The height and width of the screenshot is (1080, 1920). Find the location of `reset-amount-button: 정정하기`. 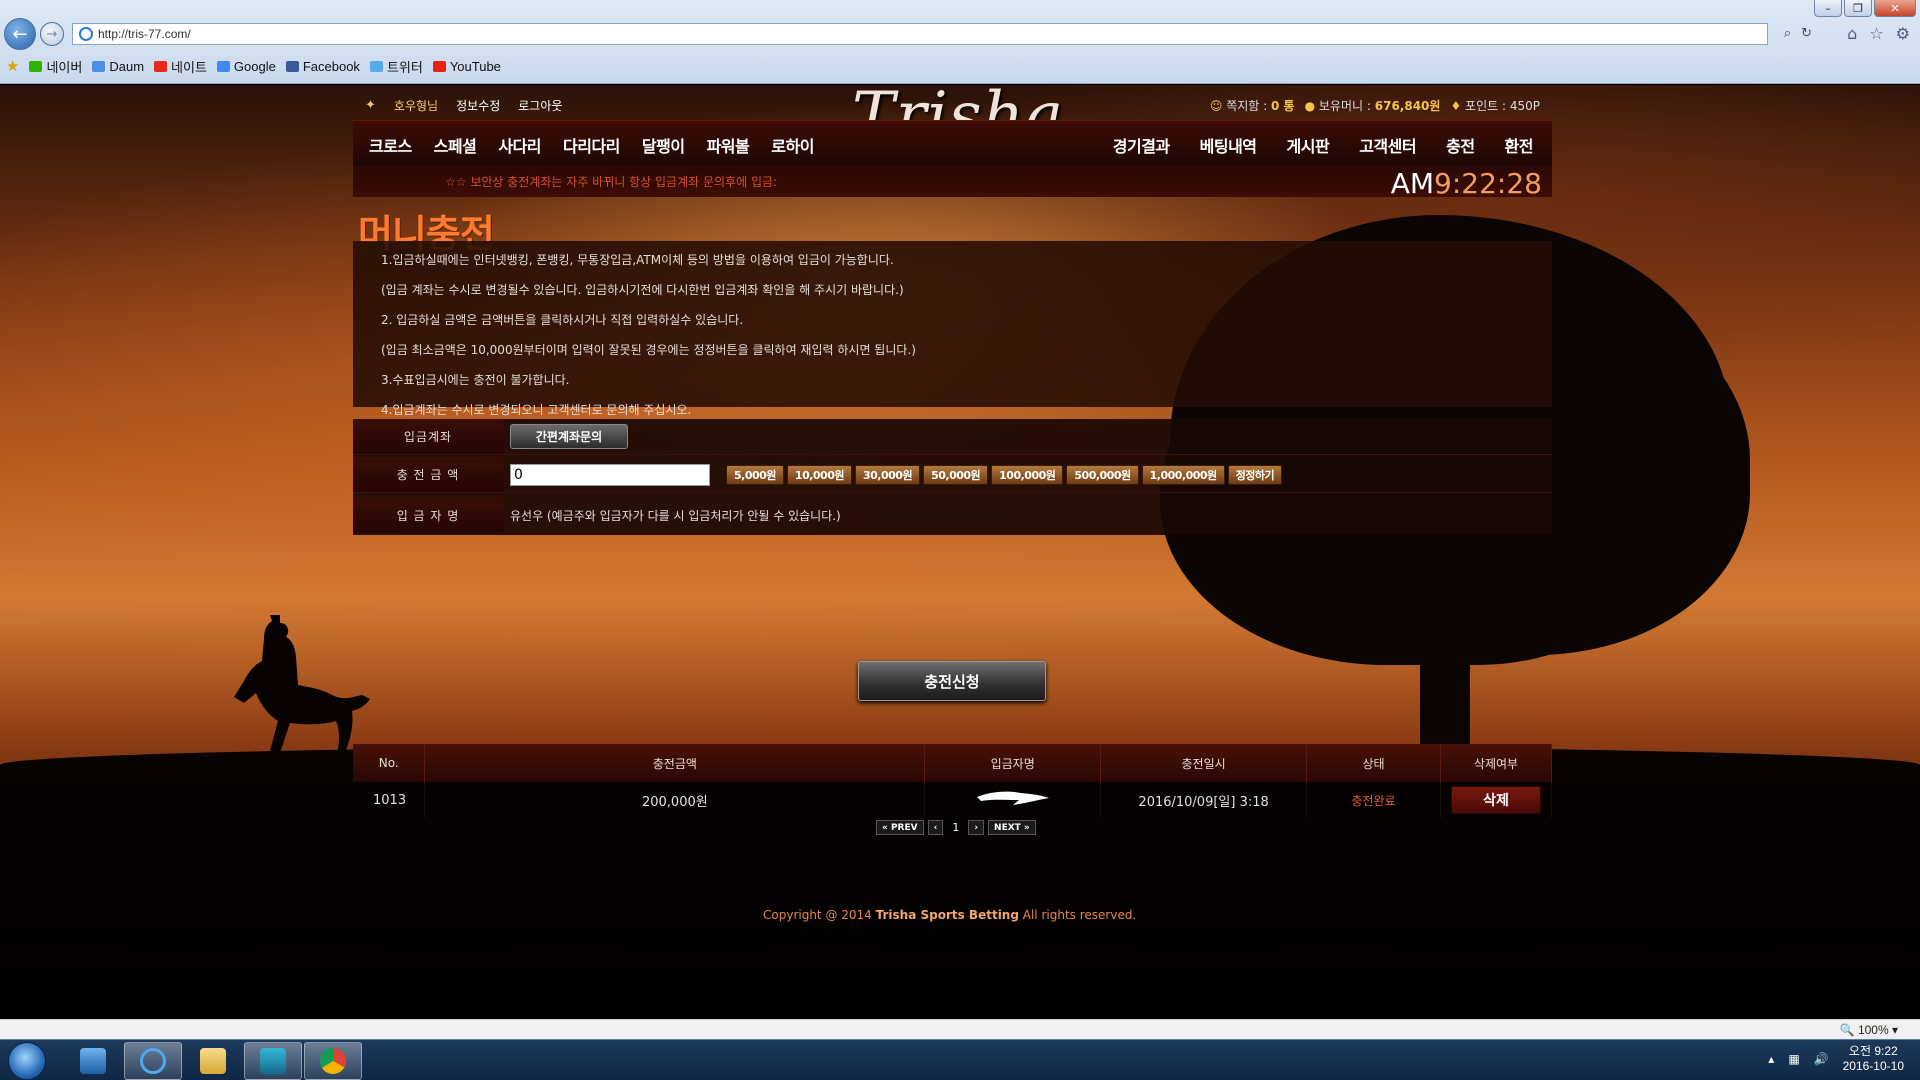

reset-amount-button: 정정하기 is located at coordinates (1255, 474).